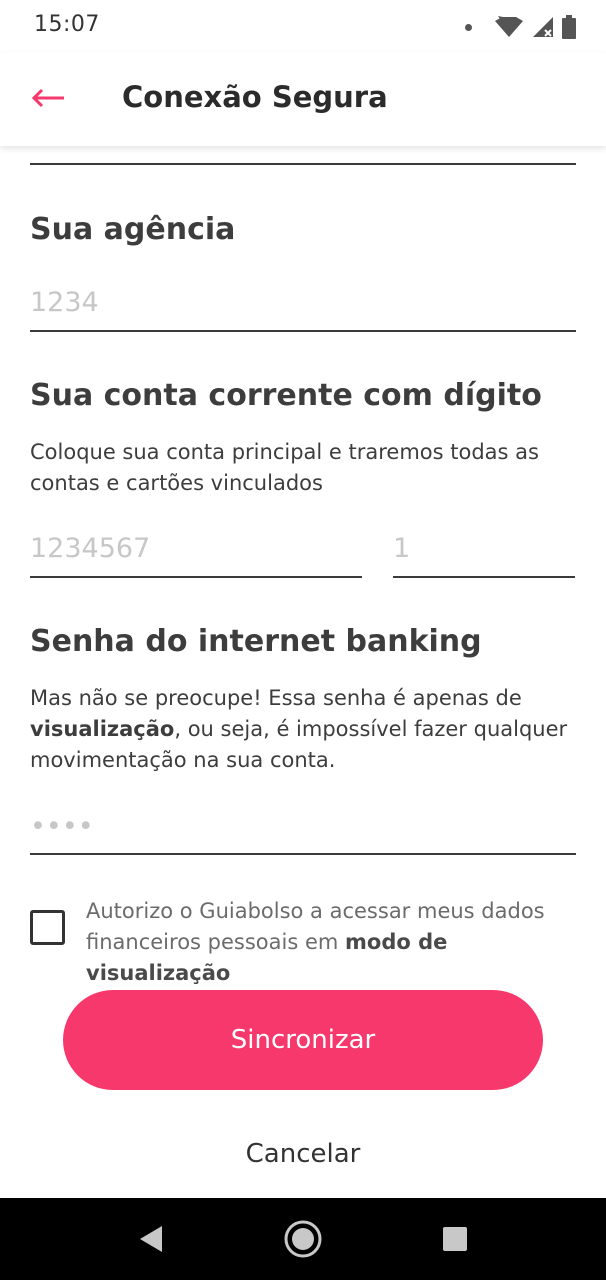  Describe the element at coordinates (569, 27) in the screenshot. I see `battery-icon` at that location.